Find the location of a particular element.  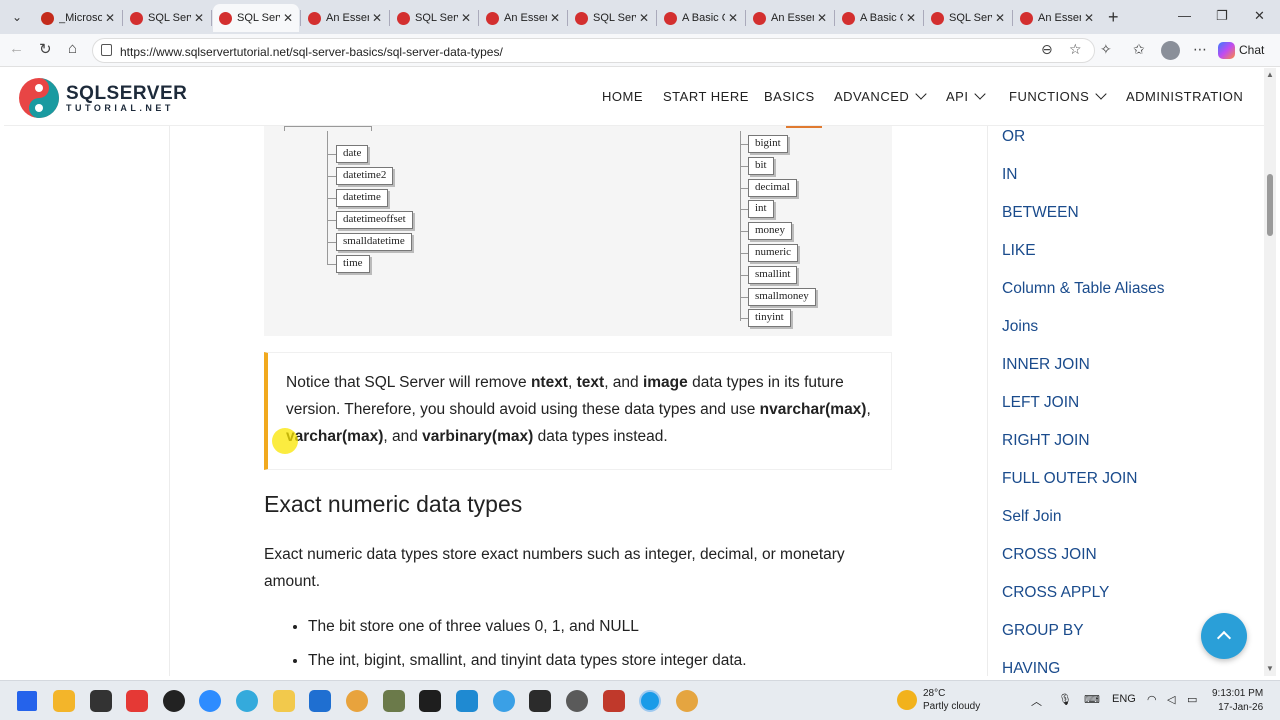

logo-subtitle: TUTORIAL.NET is located at coordinates (120, 108).